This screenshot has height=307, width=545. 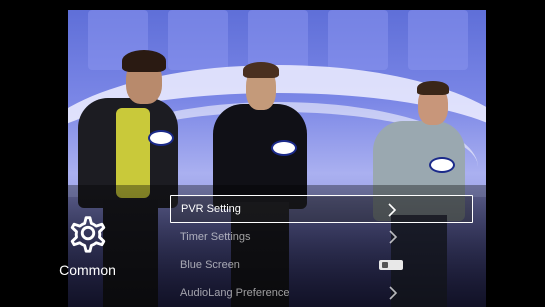 What do you see at coordinates (87, 270) in the screenshot?
I see `category-label: Common` at bounding box center [87, 270].